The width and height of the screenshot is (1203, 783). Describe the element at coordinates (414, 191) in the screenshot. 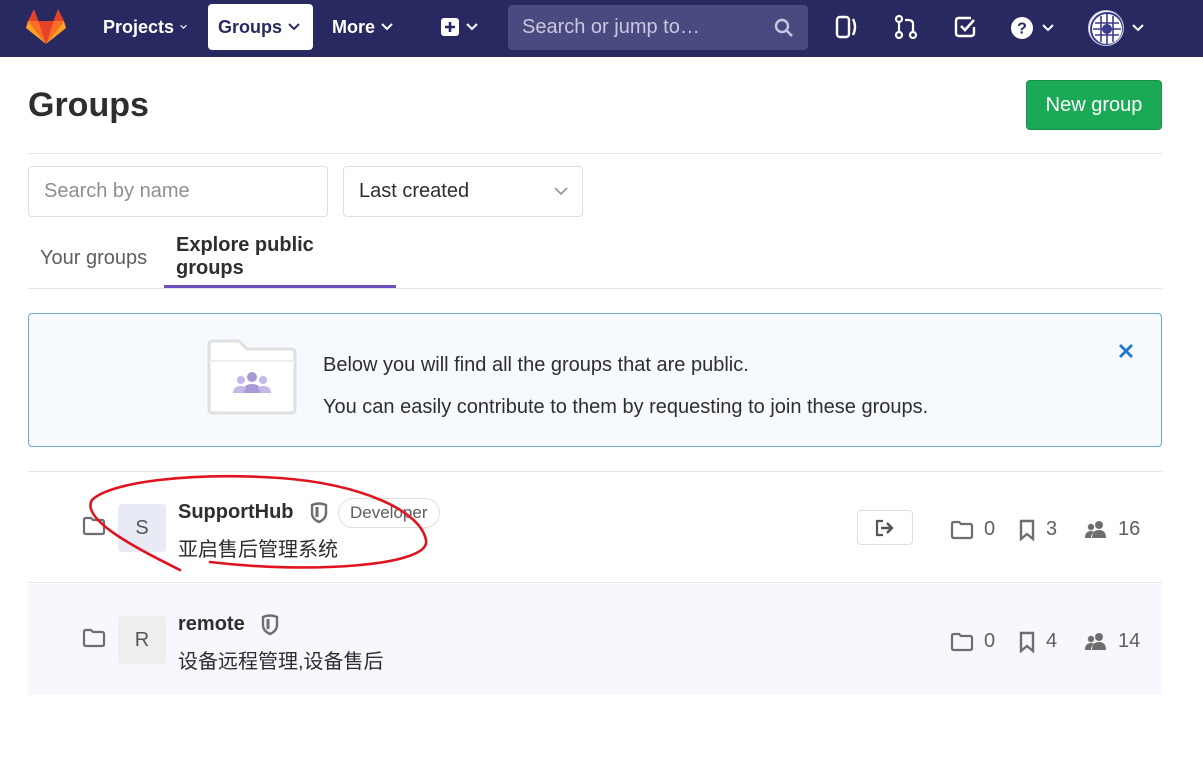

I see `sort-dropdown-value: Last created` at that location.